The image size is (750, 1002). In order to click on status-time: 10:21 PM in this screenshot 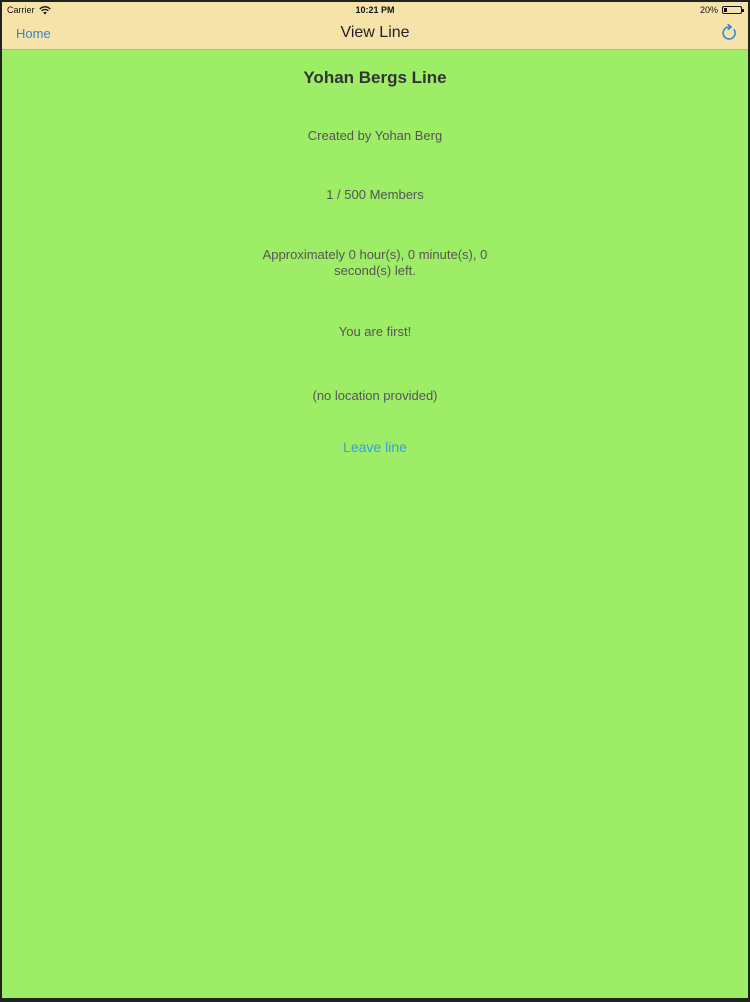, I will do `click(375, 10)`.